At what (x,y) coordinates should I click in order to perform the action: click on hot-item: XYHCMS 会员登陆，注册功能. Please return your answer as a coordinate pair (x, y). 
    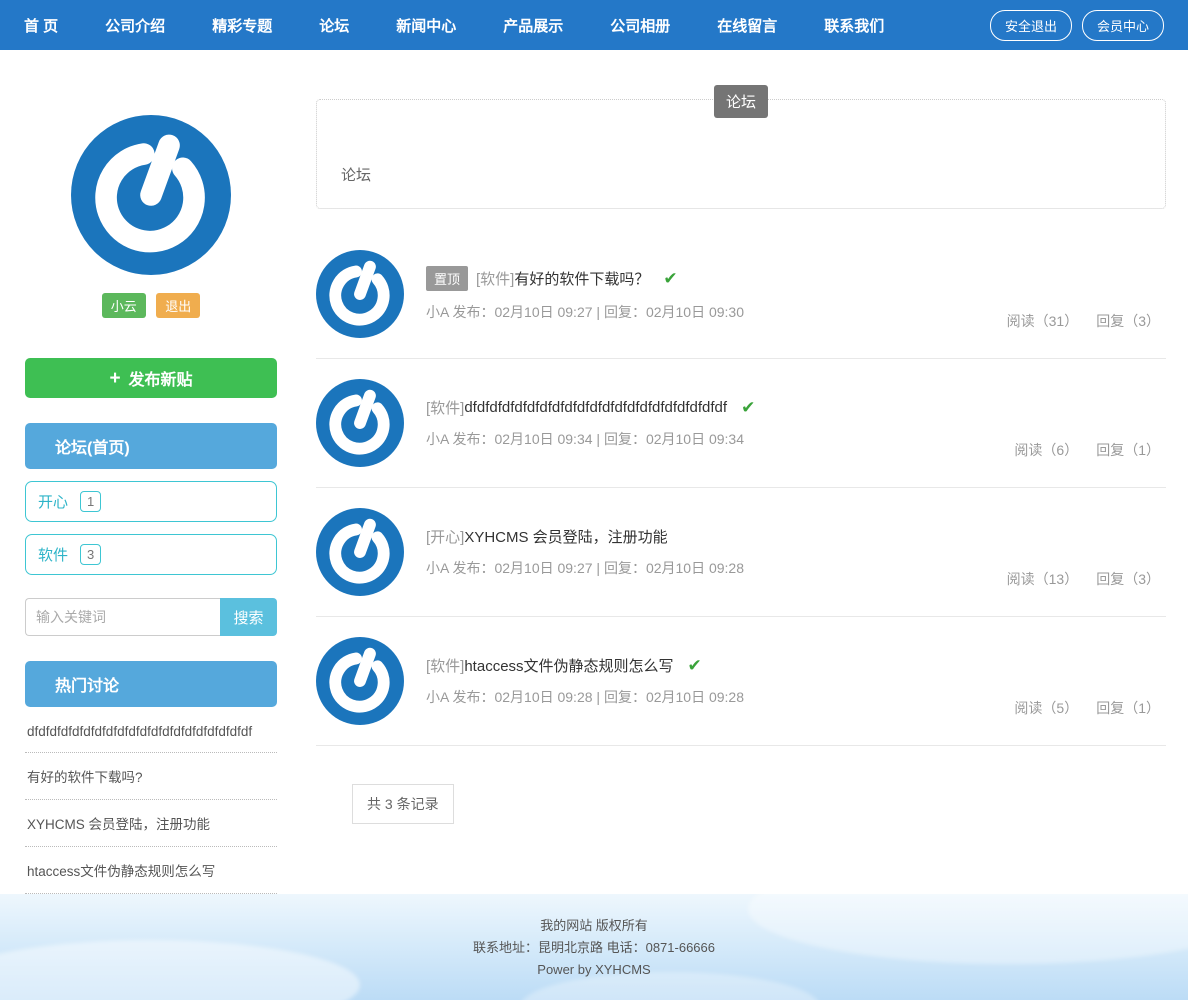
    Looking at the image, I should click on (151, 823).